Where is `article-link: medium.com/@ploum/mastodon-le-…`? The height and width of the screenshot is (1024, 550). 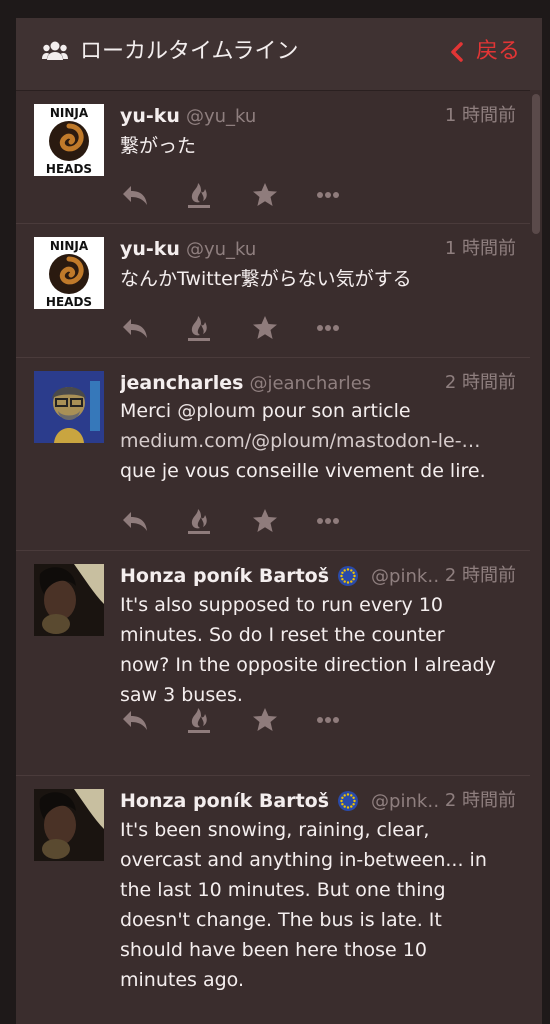 article-link: medium.com/@ploum/mastodon-le-… is located at coordinates (300, 441).